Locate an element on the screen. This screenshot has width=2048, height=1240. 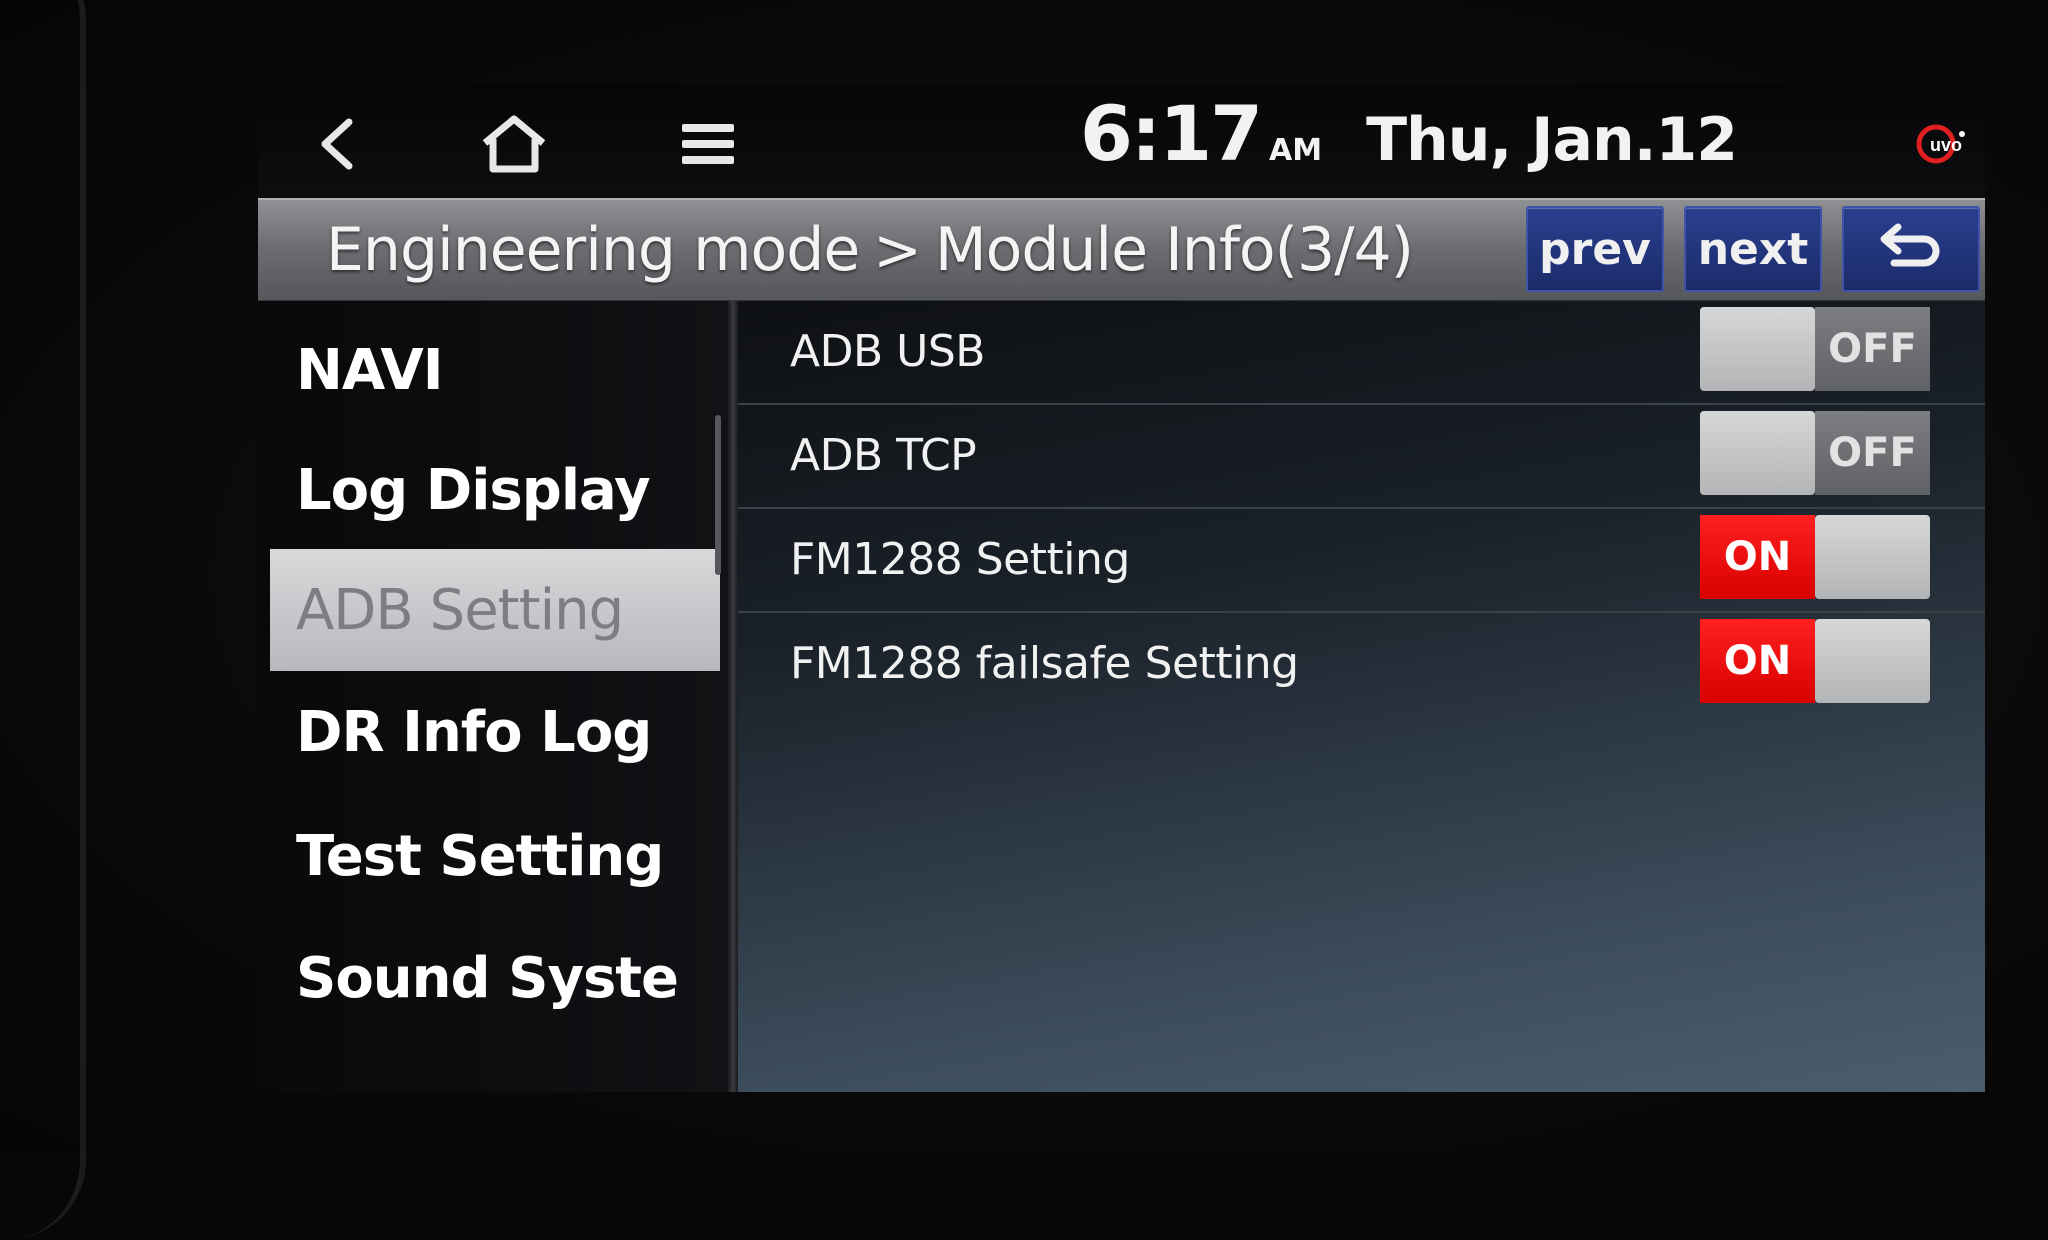
setting-label: ADB USB is located at coordinates (887, 351).